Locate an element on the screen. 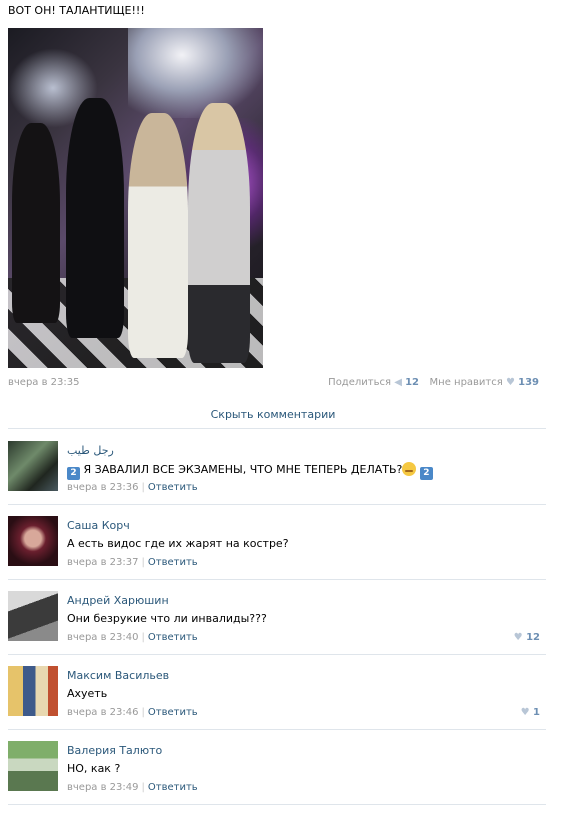 This screenshot has height=813, width=566. like-count: 139 is located at coordinates (528, 382).